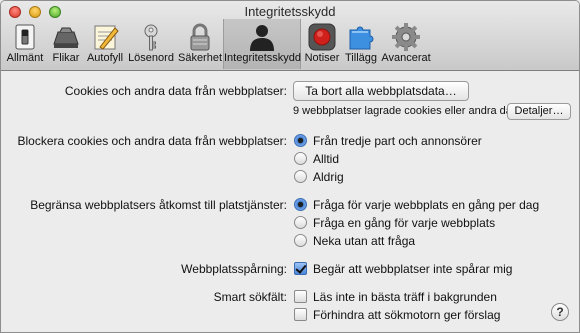 The image size is (580, 333). I want to click on toolbar-label-autofill: Autofyll, so click(105, 58).